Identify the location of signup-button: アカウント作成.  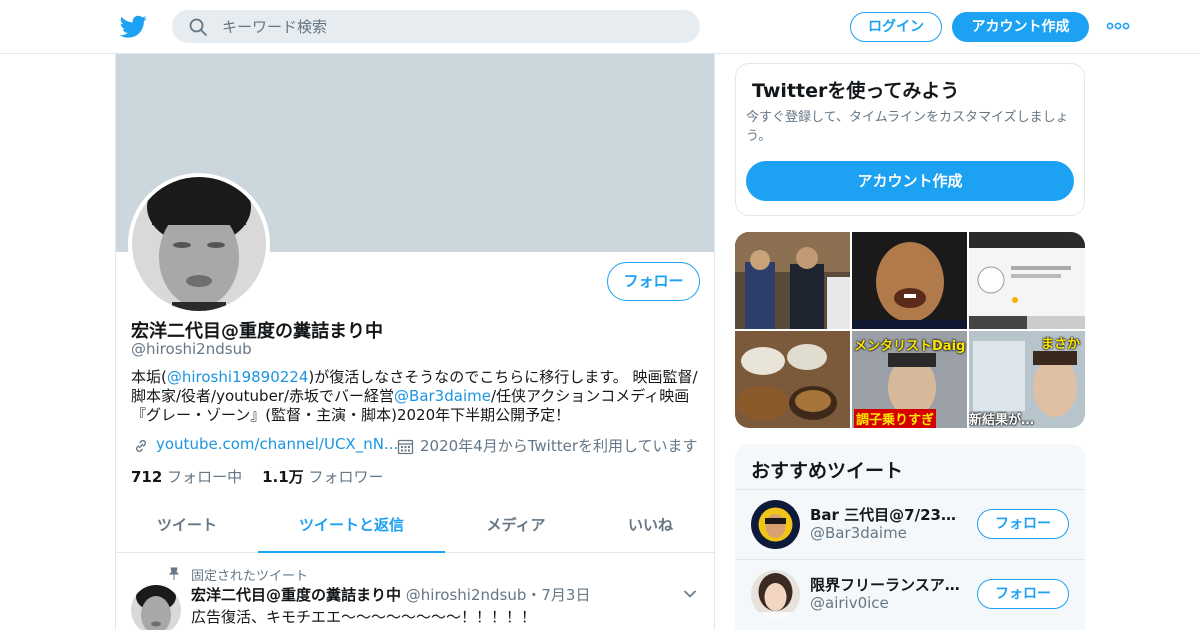
(1020, 27).